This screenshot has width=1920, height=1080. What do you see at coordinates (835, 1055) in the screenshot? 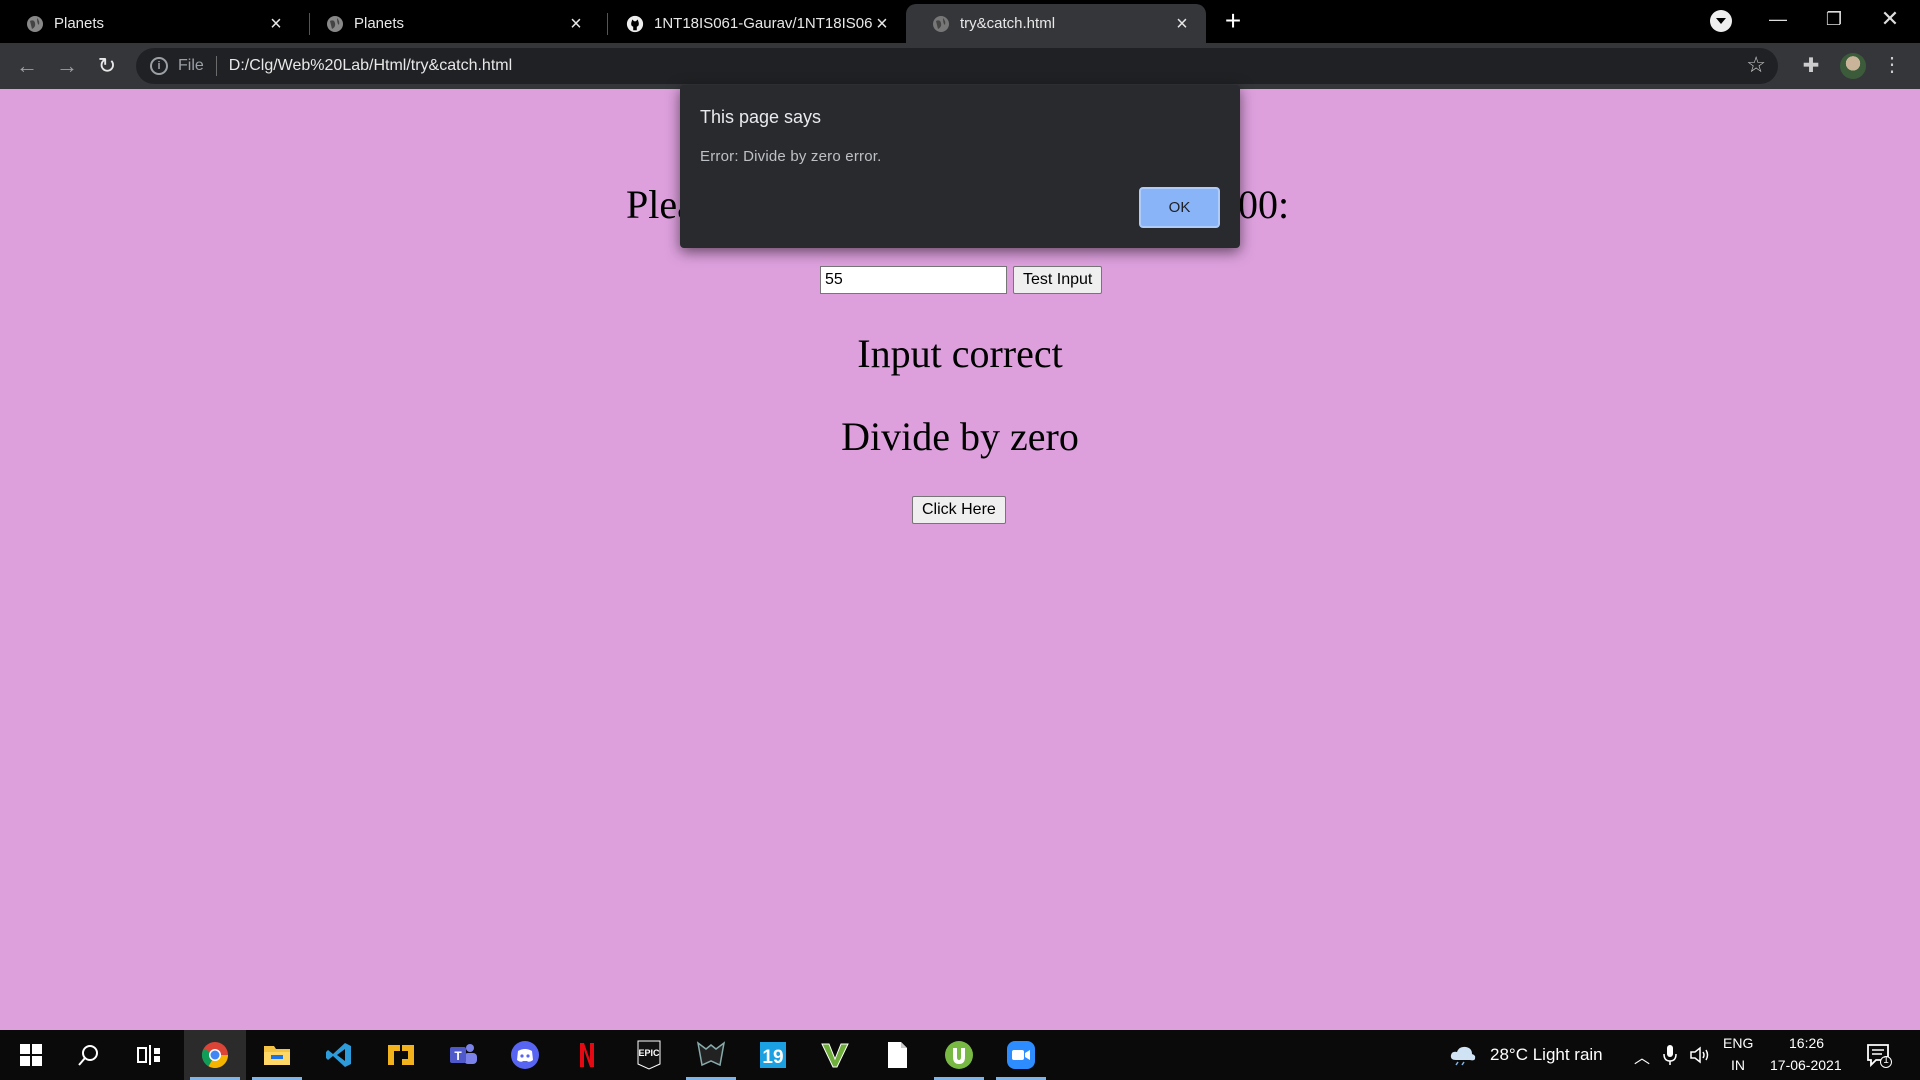
I see `gta-v-icon` at bounding box center [835, 1055].